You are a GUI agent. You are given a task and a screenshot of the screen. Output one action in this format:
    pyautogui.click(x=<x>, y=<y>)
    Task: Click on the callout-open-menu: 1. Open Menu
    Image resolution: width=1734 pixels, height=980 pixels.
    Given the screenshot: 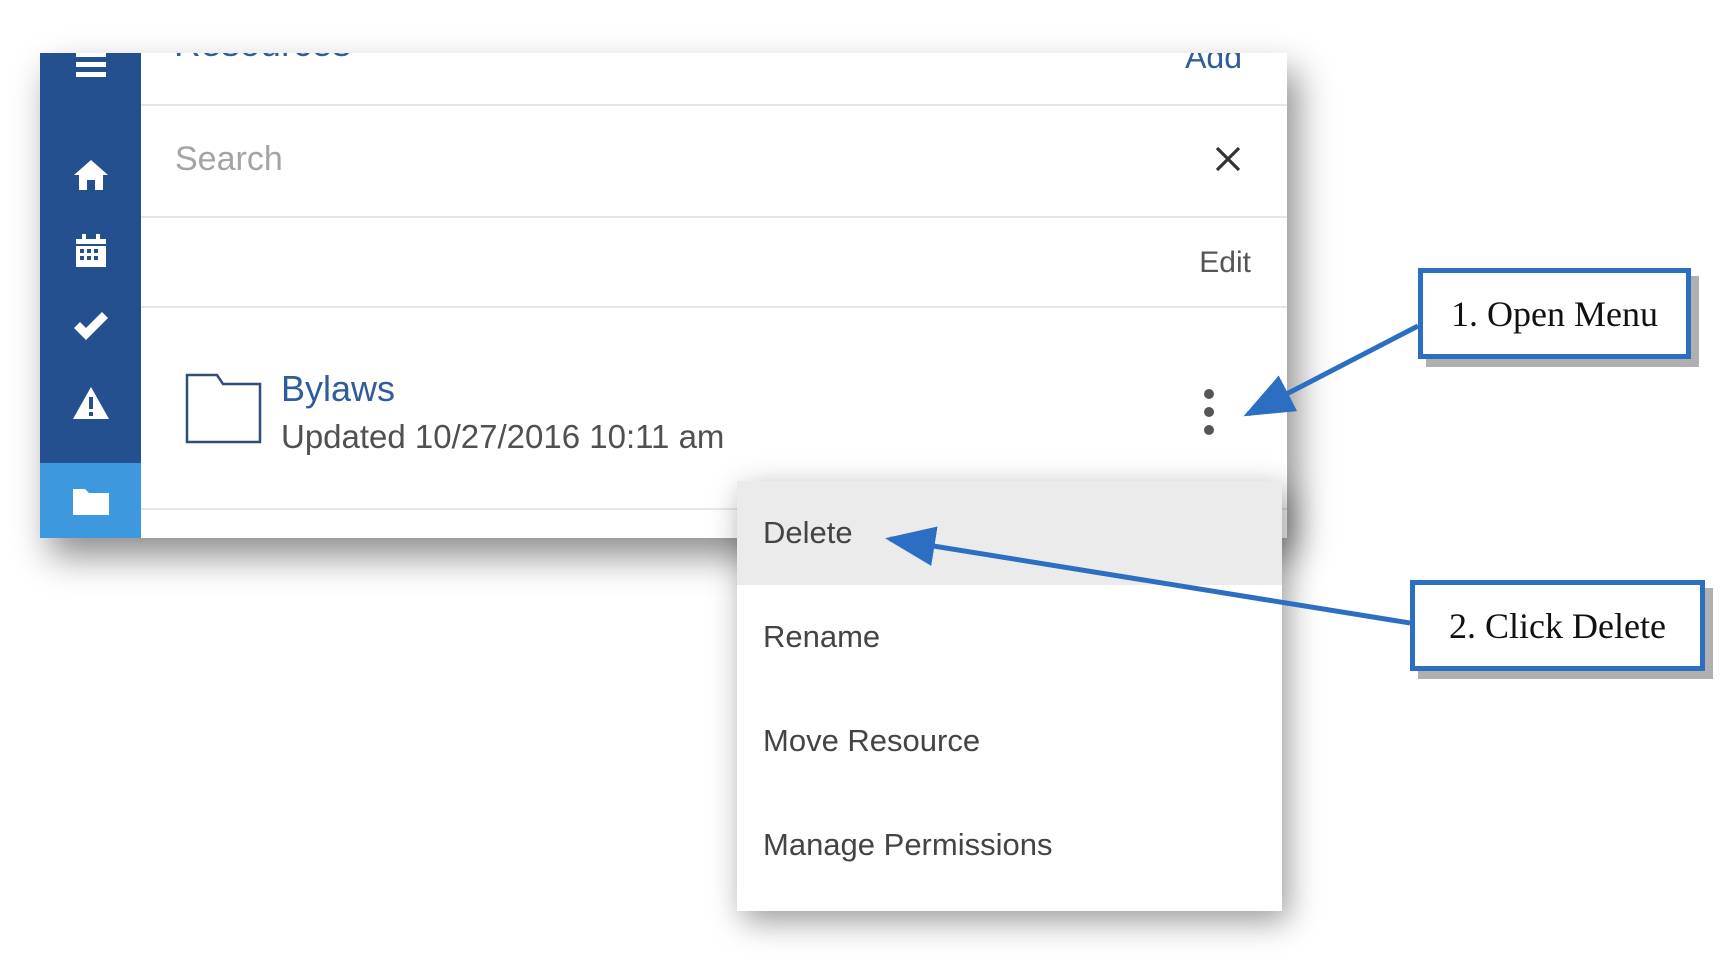 What is the action you would take?
    pyautogui.click(x=1554, y=313)
    